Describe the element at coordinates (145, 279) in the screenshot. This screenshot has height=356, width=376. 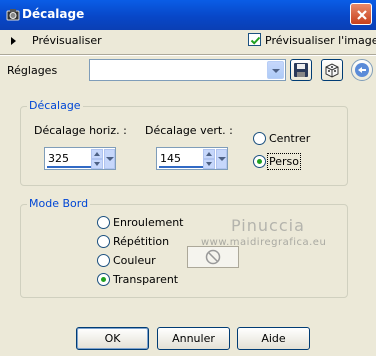
I see `transparent-label: Transparent` at that location.